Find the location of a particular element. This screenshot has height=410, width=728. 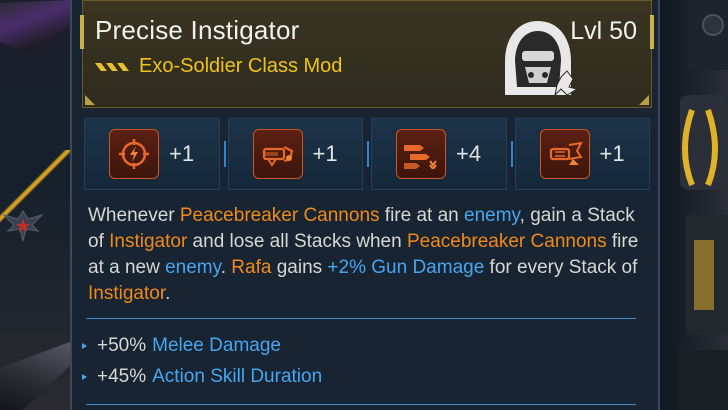

cannon-icon is located at coordinates (277, 154).